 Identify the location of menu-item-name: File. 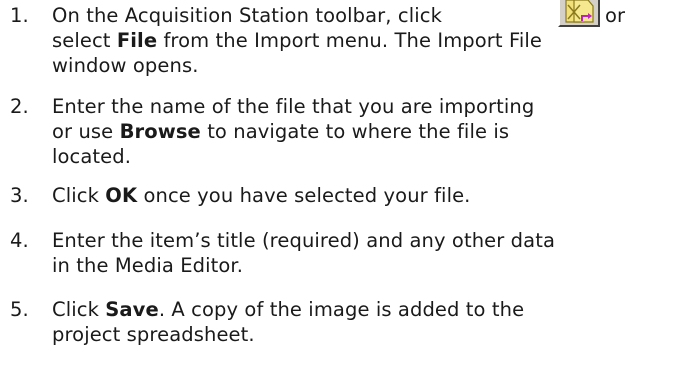
(137, 40).